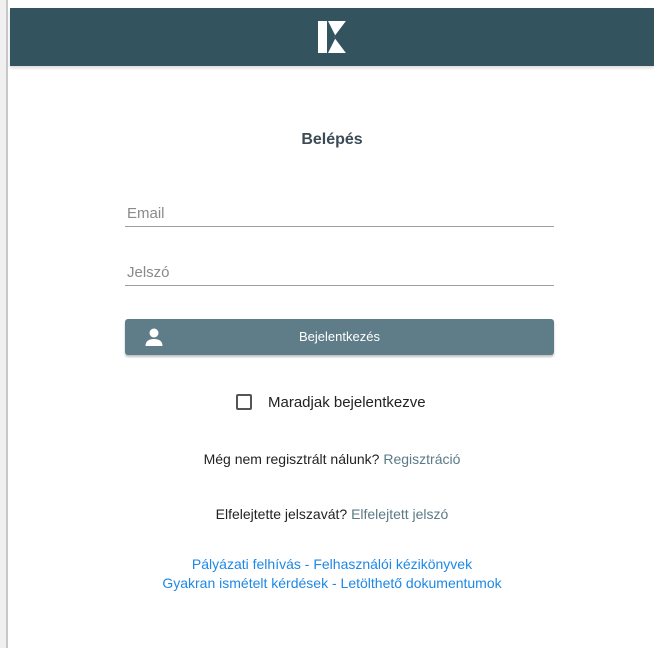  I want to click on page-title: Belépés, so click(332, 139).